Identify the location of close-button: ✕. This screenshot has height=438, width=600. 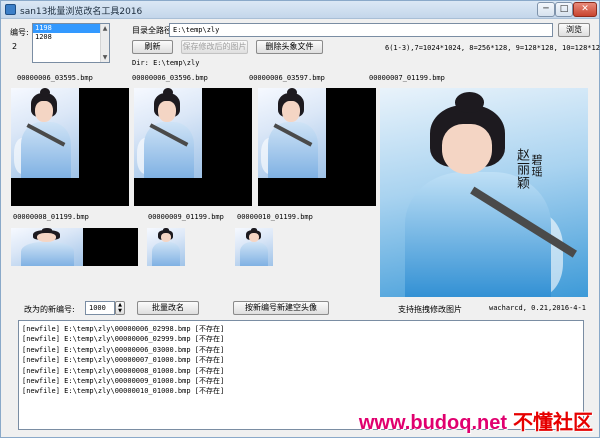
(585, 9).